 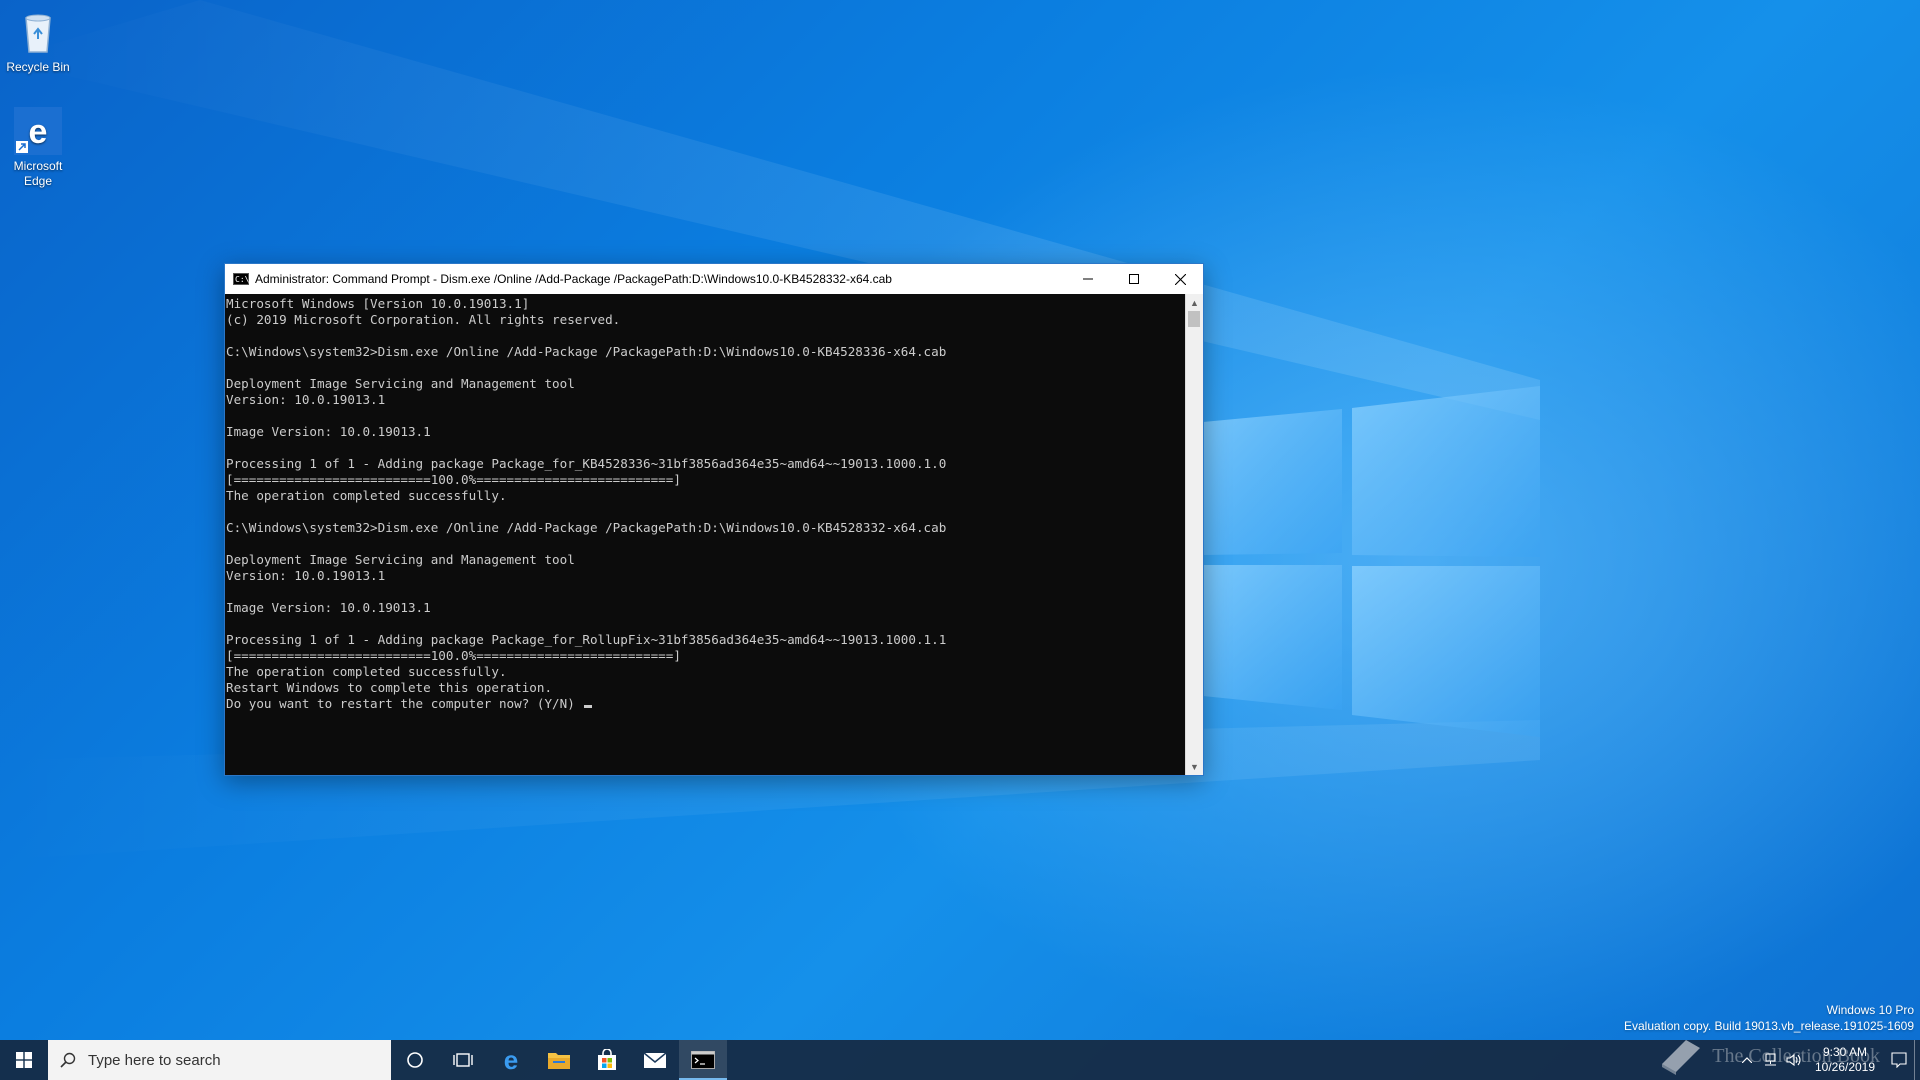 What do you see at coordinates (378, 303) in the screenshot?
I see `console-line: Microsoft Windows [Version 10.0.19013.1]` at bounding box center [378, 303].